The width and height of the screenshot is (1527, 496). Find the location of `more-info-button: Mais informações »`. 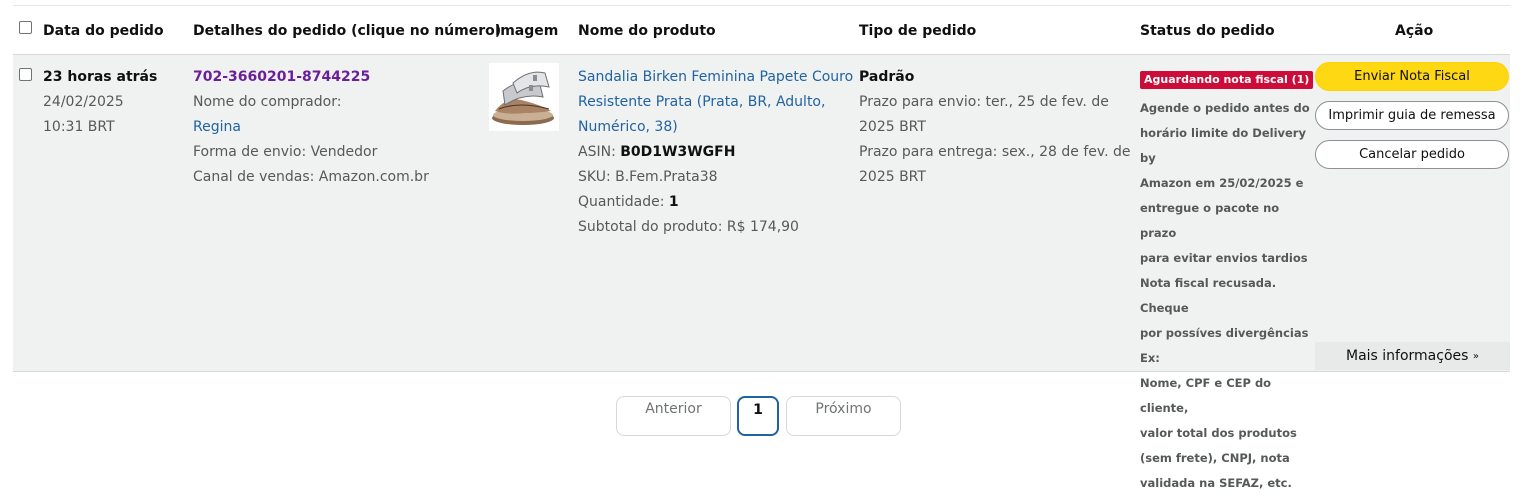

more-info-button: Mais informações » is located at coordinates (1412, 356).